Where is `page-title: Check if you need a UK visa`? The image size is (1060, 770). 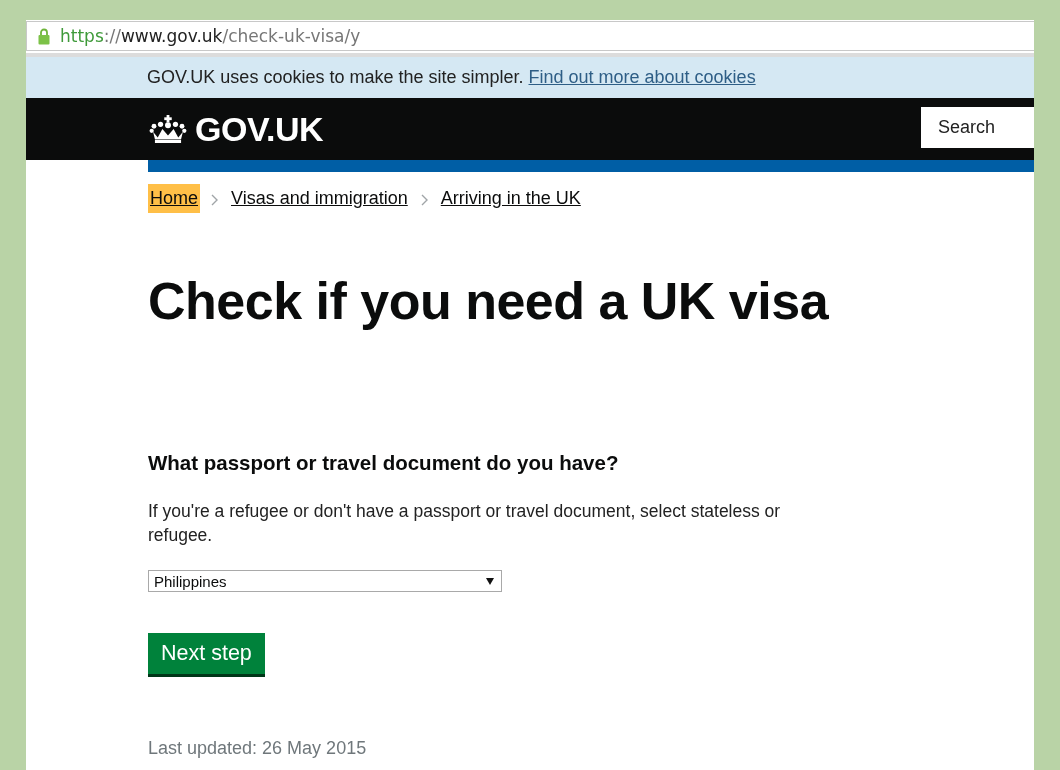 page-title: Check if you need a UK visa is located at coordinates (489, 301).